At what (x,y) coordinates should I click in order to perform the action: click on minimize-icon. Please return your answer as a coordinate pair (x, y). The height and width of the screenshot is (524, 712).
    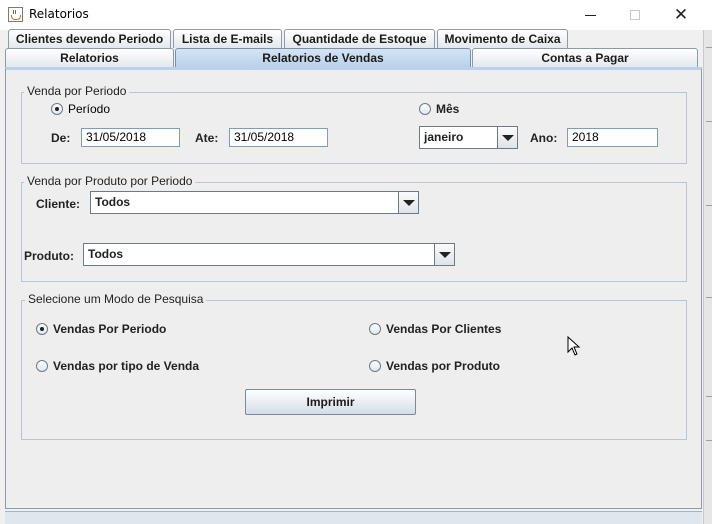
    Looking at the image, I should click on (590, 15).